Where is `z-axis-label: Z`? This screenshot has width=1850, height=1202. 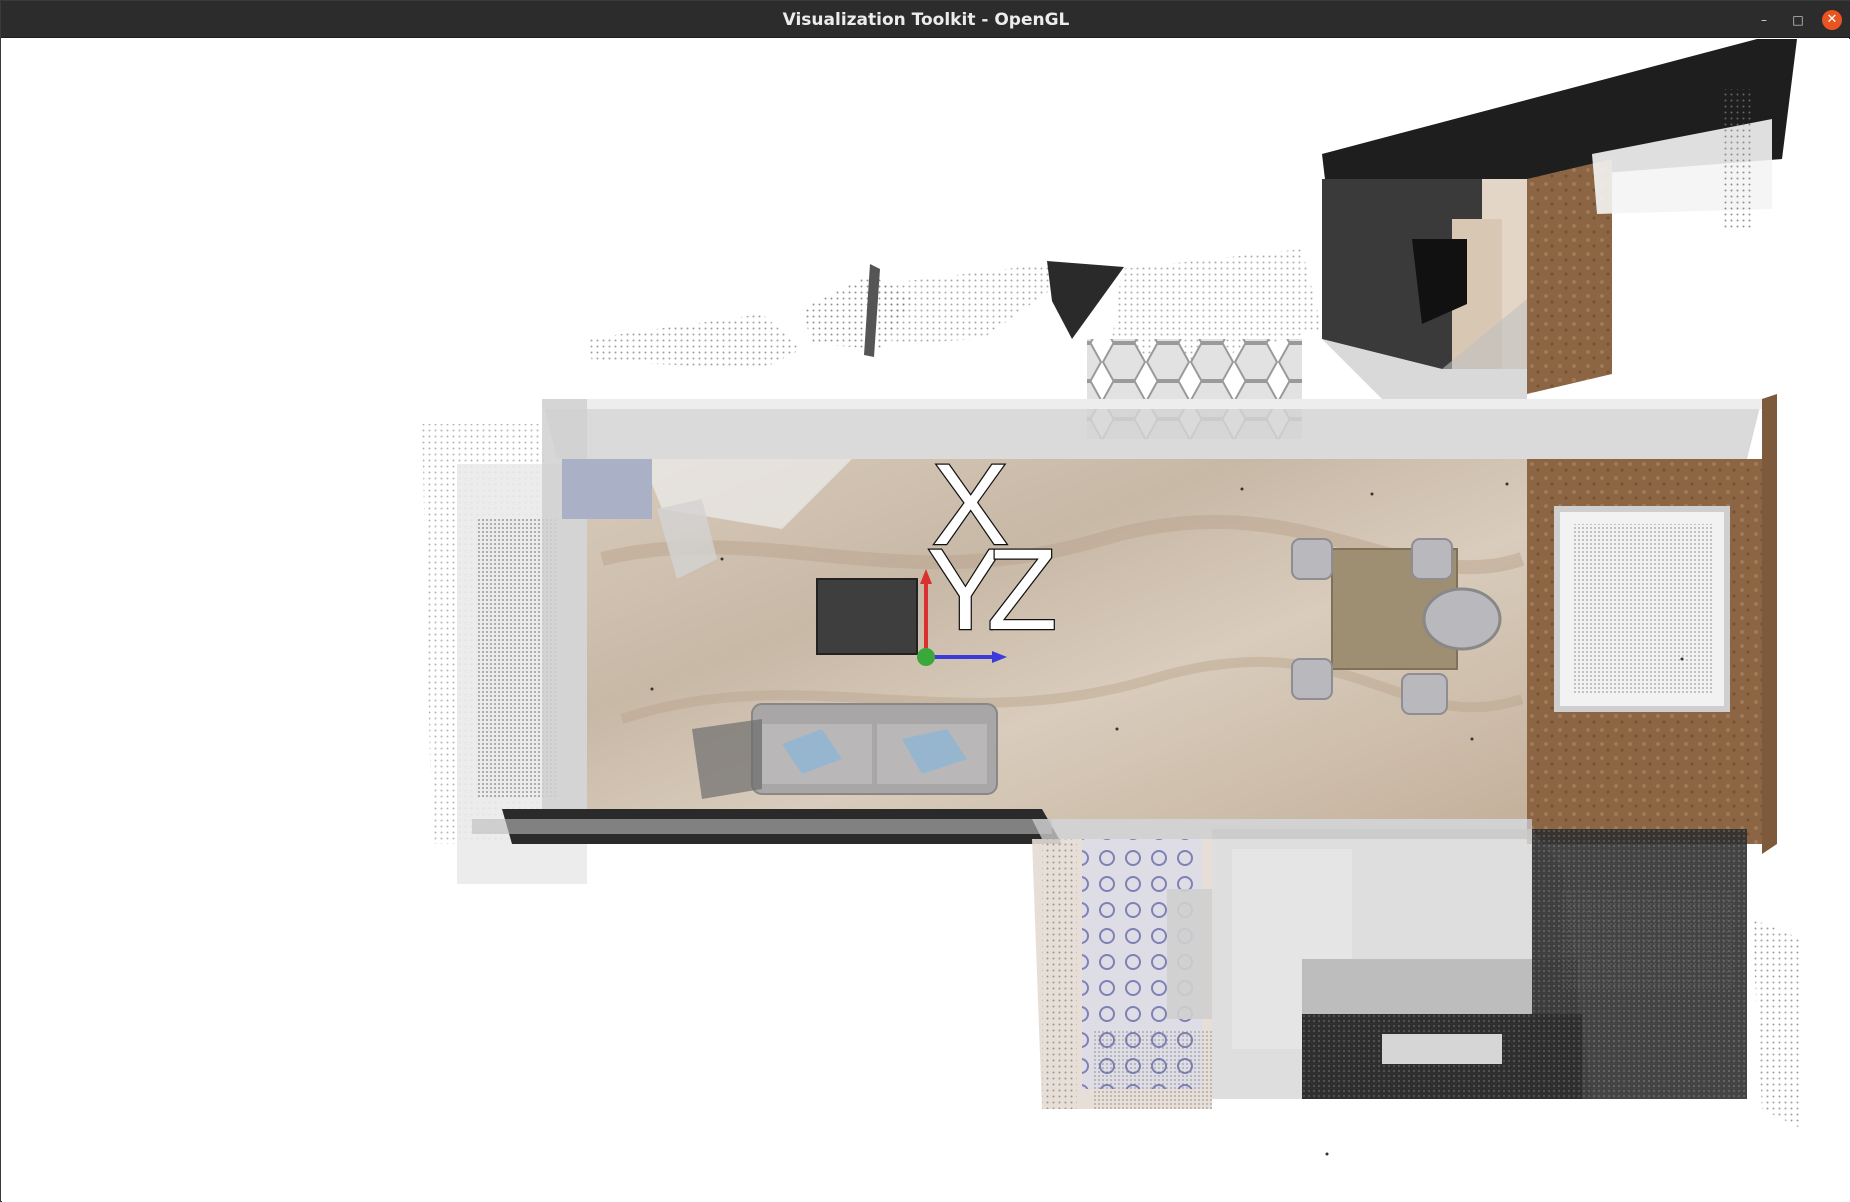 z-axis-label: Z is located at coordinates (1022, 590).